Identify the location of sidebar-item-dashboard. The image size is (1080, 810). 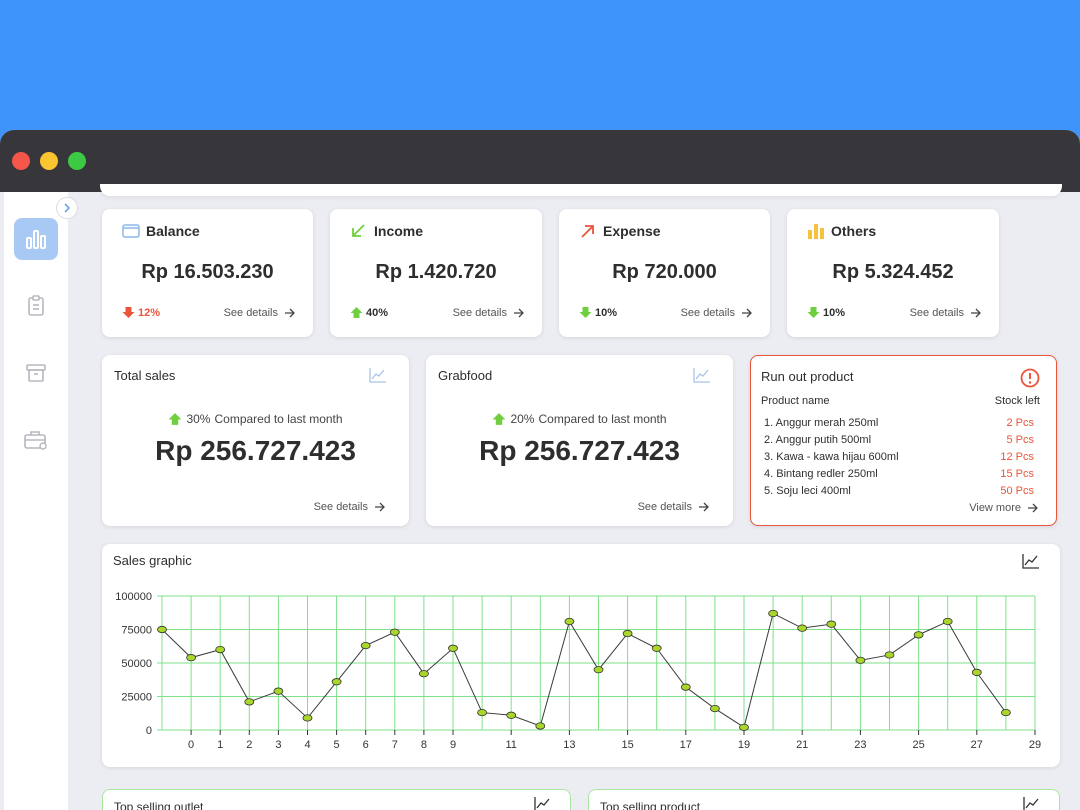
(36, 239).